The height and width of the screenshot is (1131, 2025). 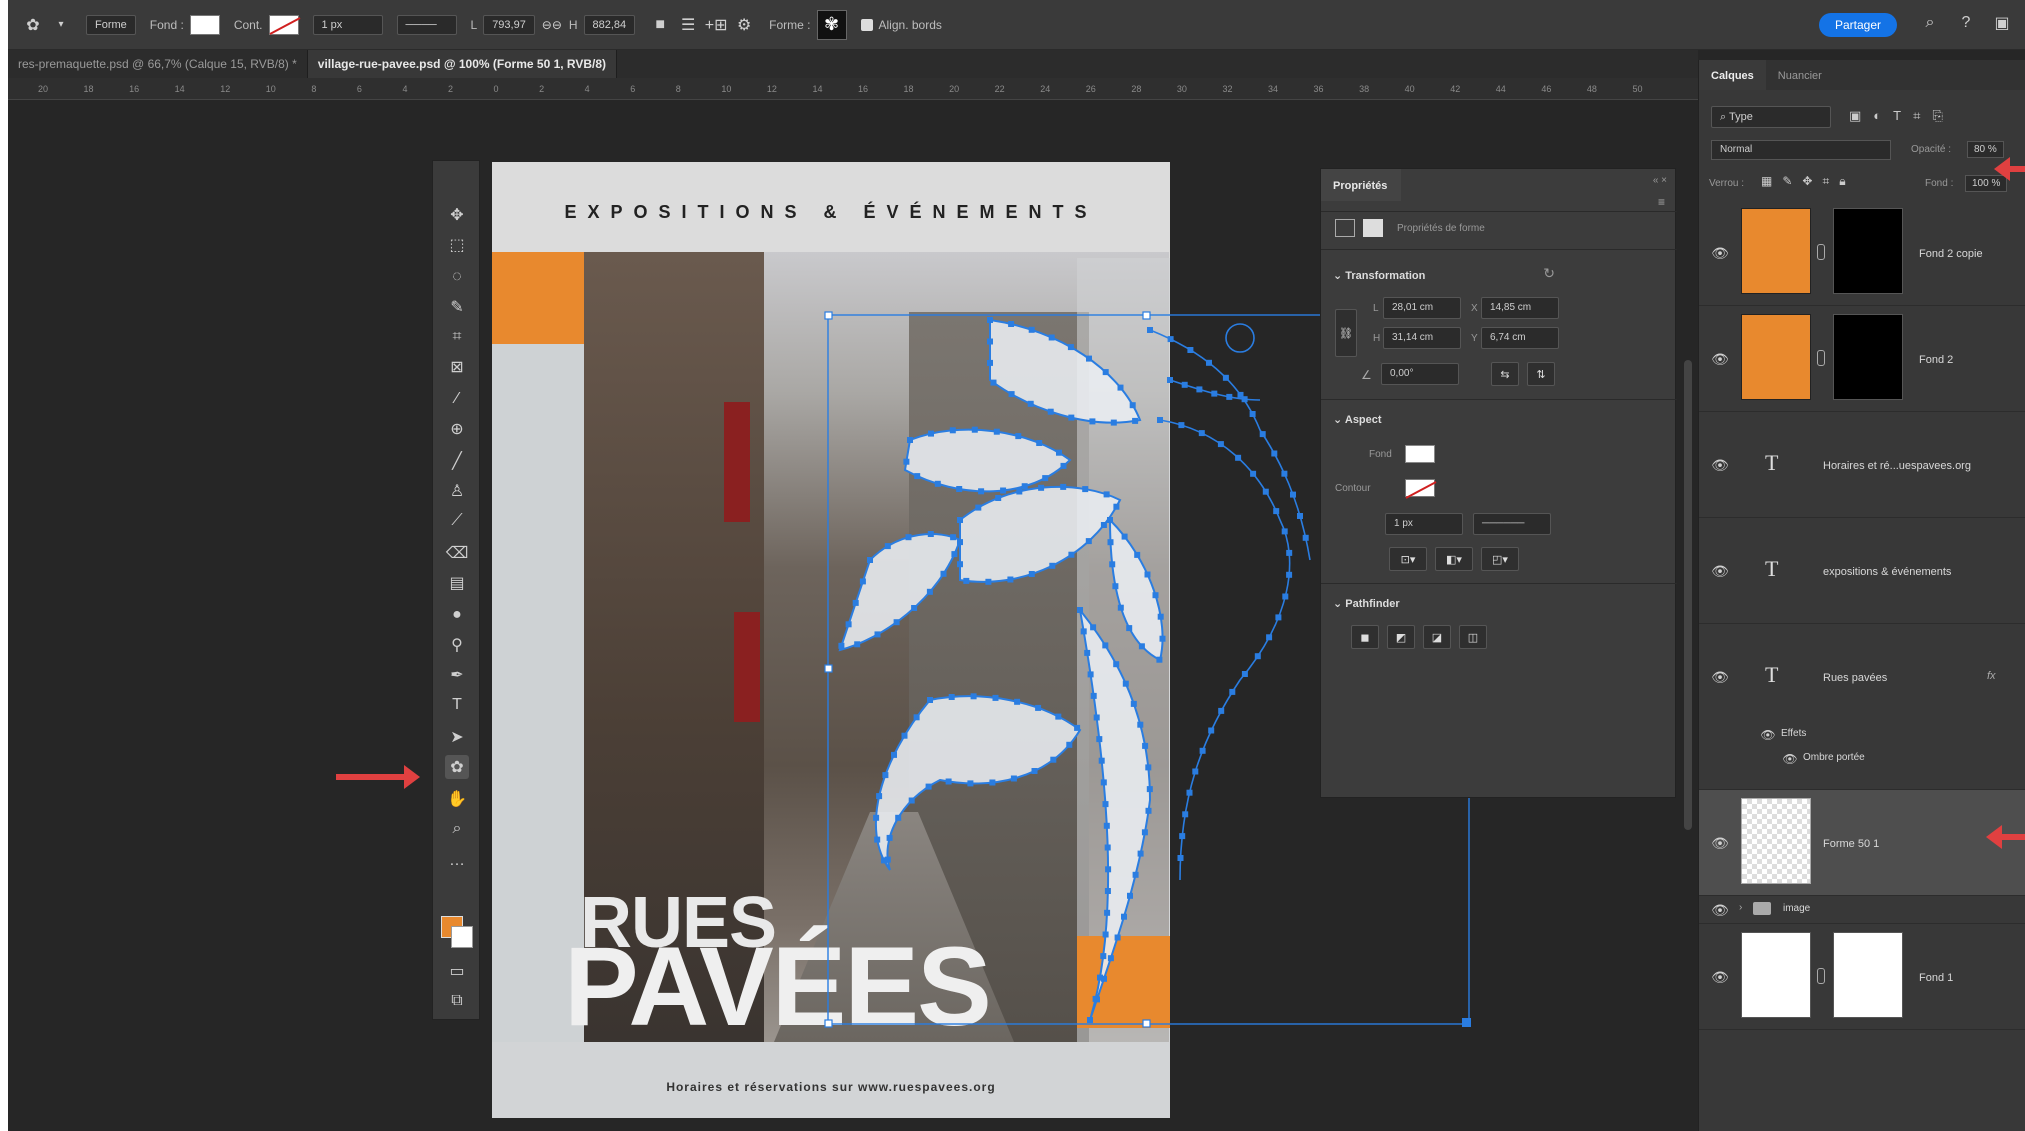 I want to click on stroke-width-field: 1 px, so click(x=347, y=24).